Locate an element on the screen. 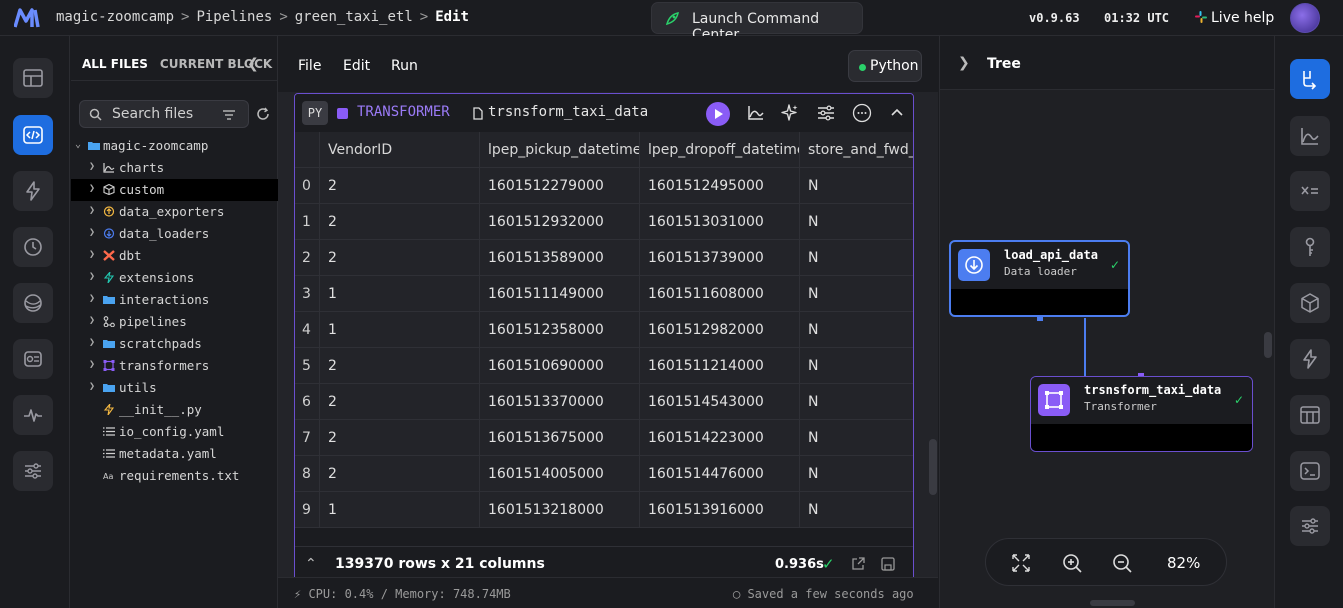  key-icon is located at coordinates (1310, 246).